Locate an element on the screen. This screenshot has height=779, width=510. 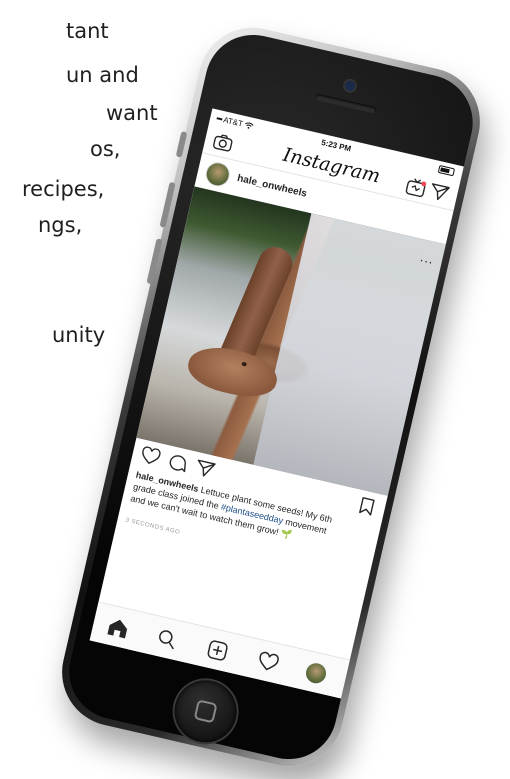
comment-icon is located at coordinates (178, 463).